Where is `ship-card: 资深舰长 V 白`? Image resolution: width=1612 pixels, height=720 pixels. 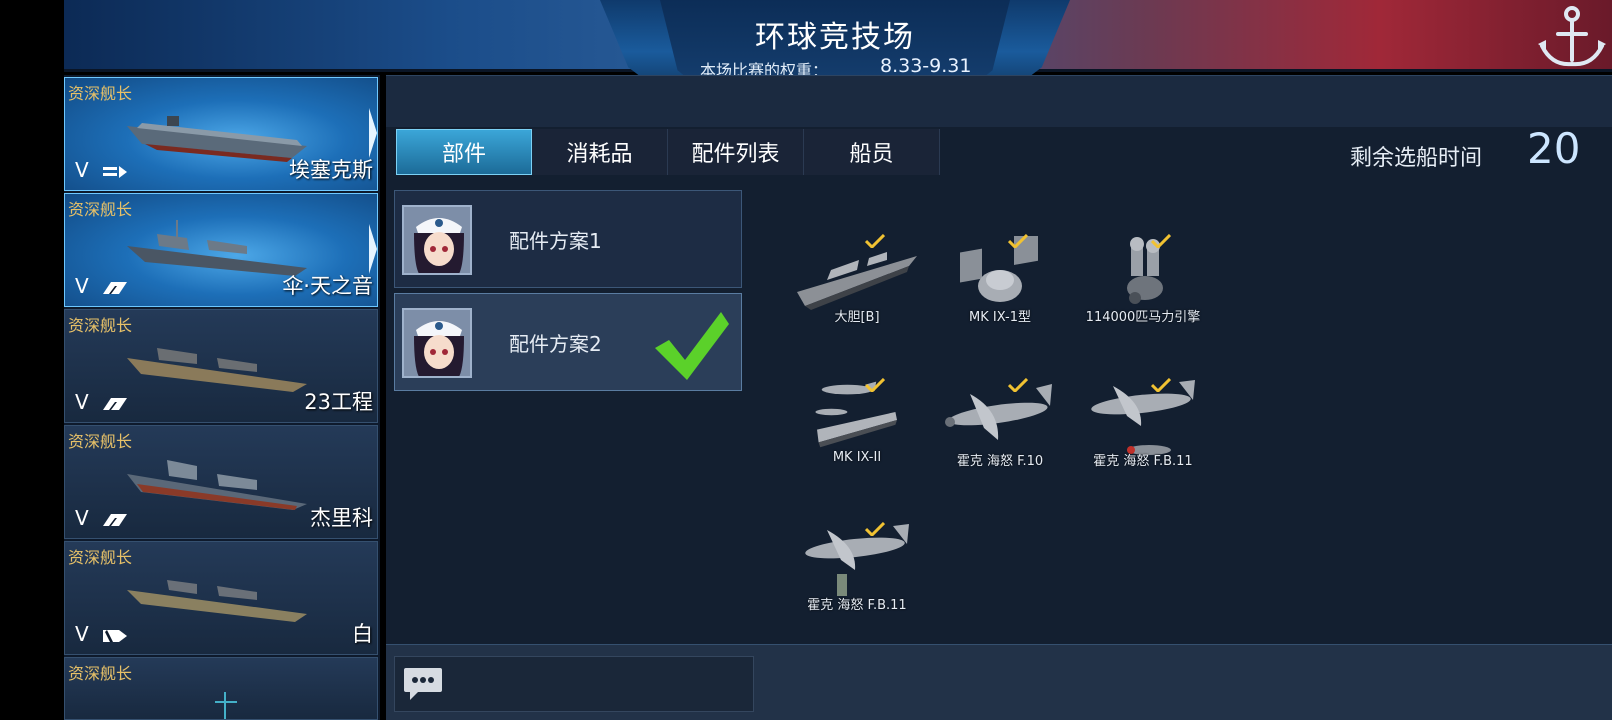
ship-card: 资深舰长 V 白 is located at coordinates (221, 598).